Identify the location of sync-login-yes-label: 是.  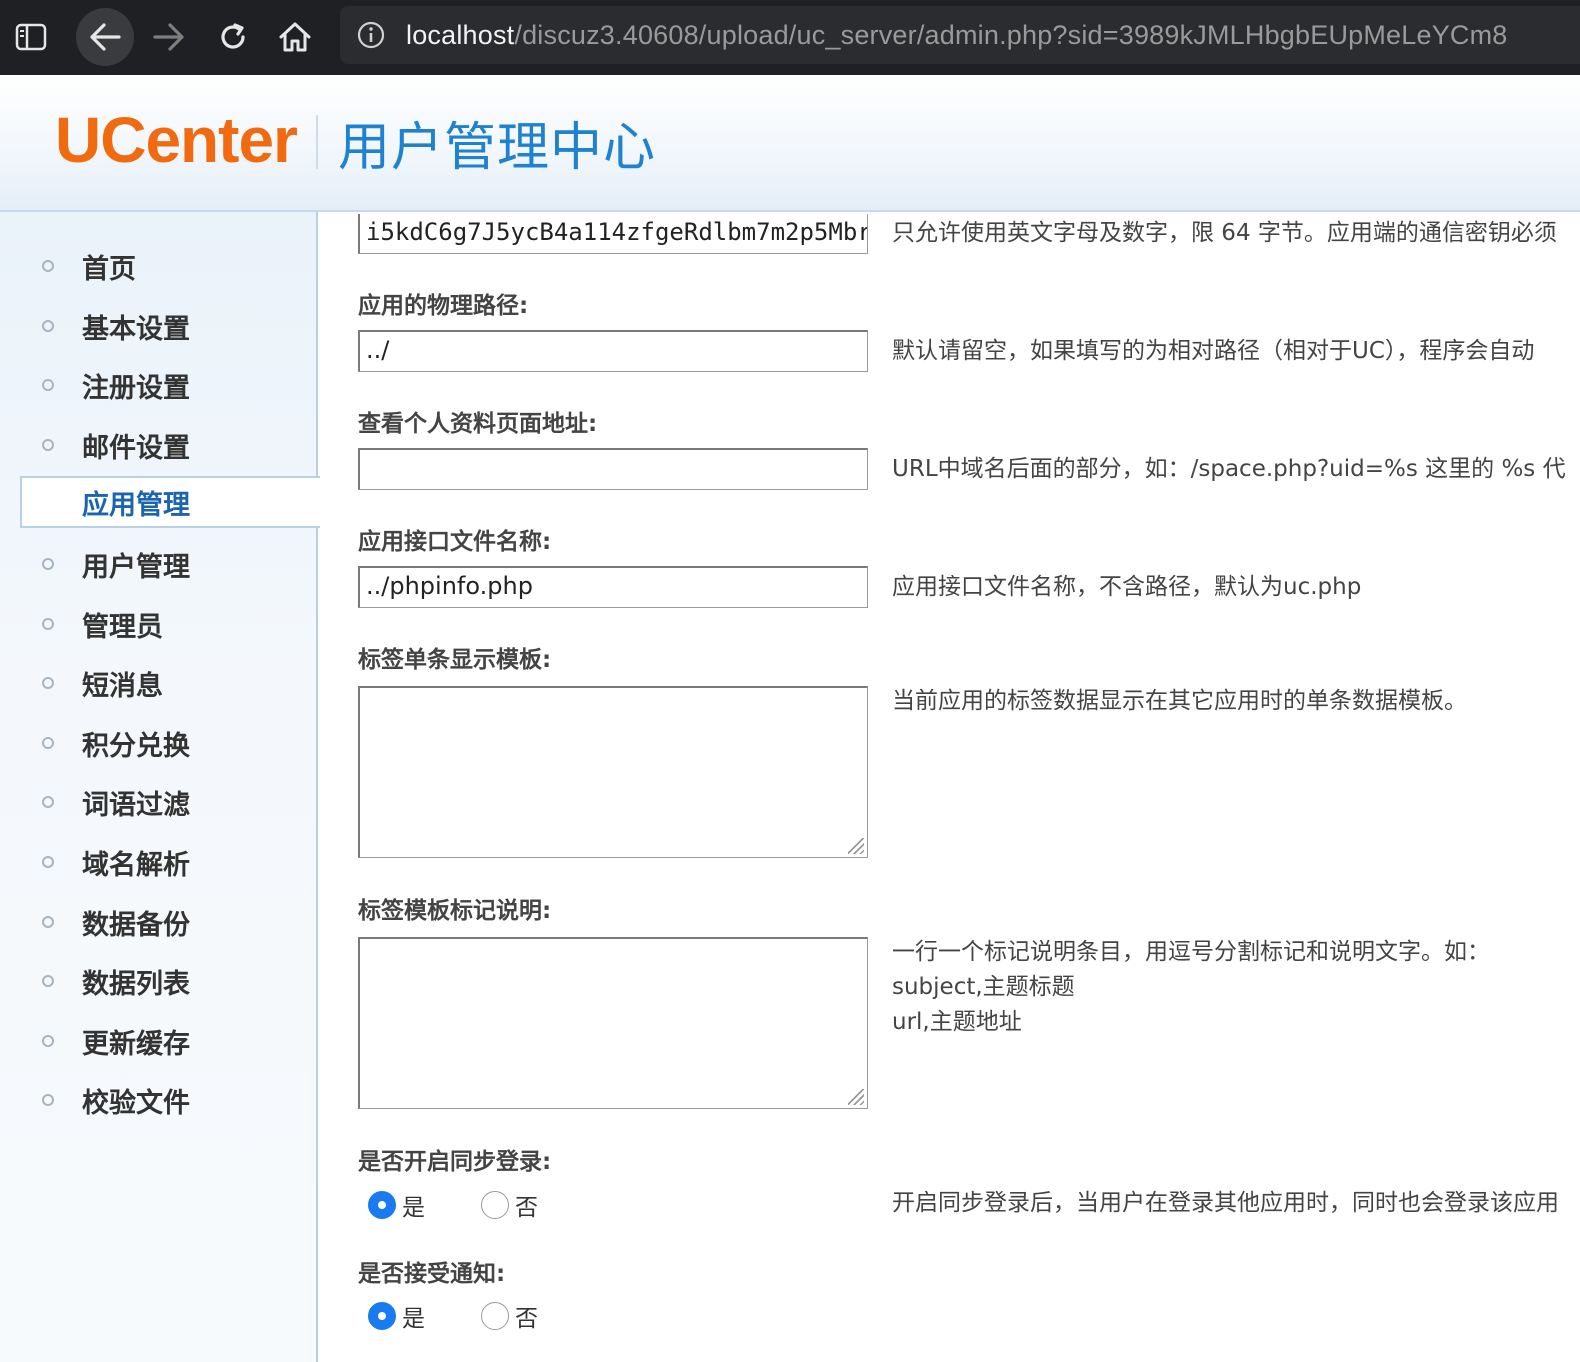
(413, 1205).